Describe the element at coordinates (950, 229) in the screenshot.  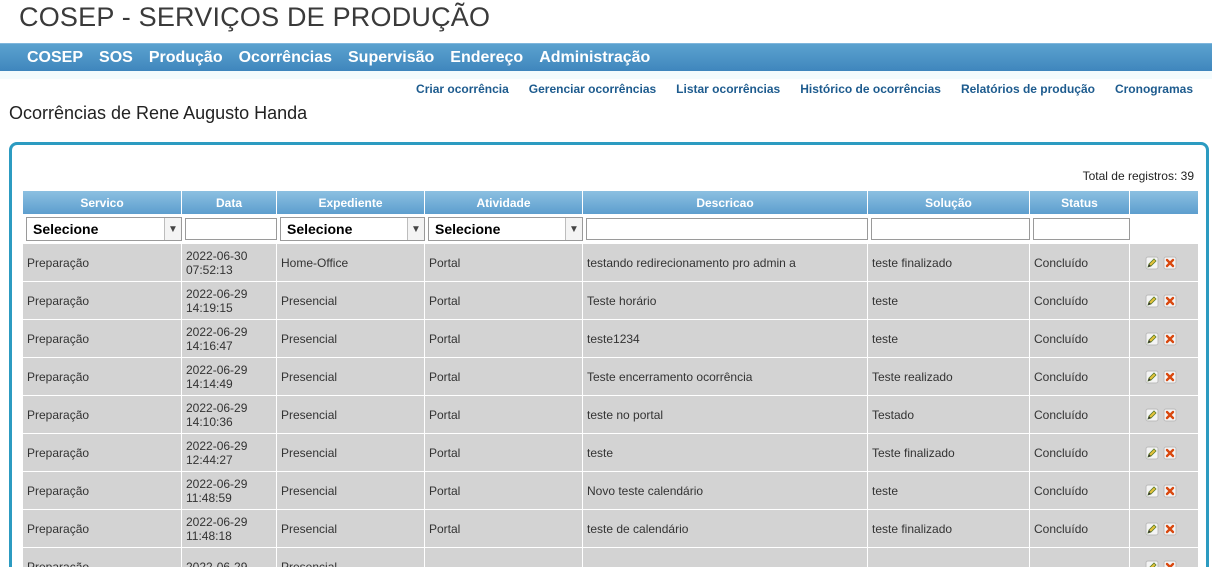
I see `solucao-filter-input` at that location.